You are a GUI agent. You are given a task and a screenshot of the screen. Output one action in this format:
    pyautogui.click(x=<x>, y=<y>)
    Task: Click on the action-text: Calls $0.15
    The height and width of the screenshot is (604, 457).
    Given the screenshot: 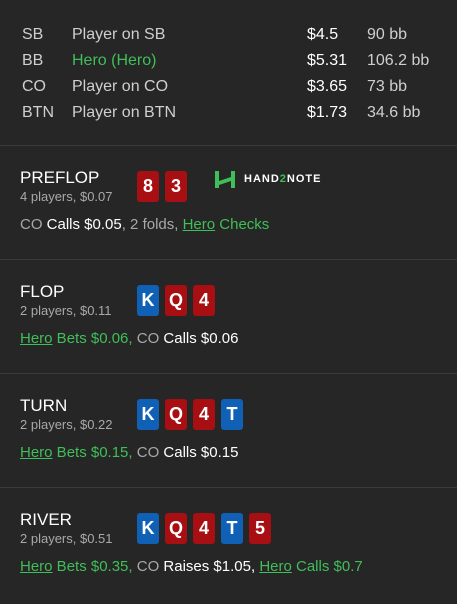 What is the action you would take?
    pyautogui.click(x=199, y=452)
    